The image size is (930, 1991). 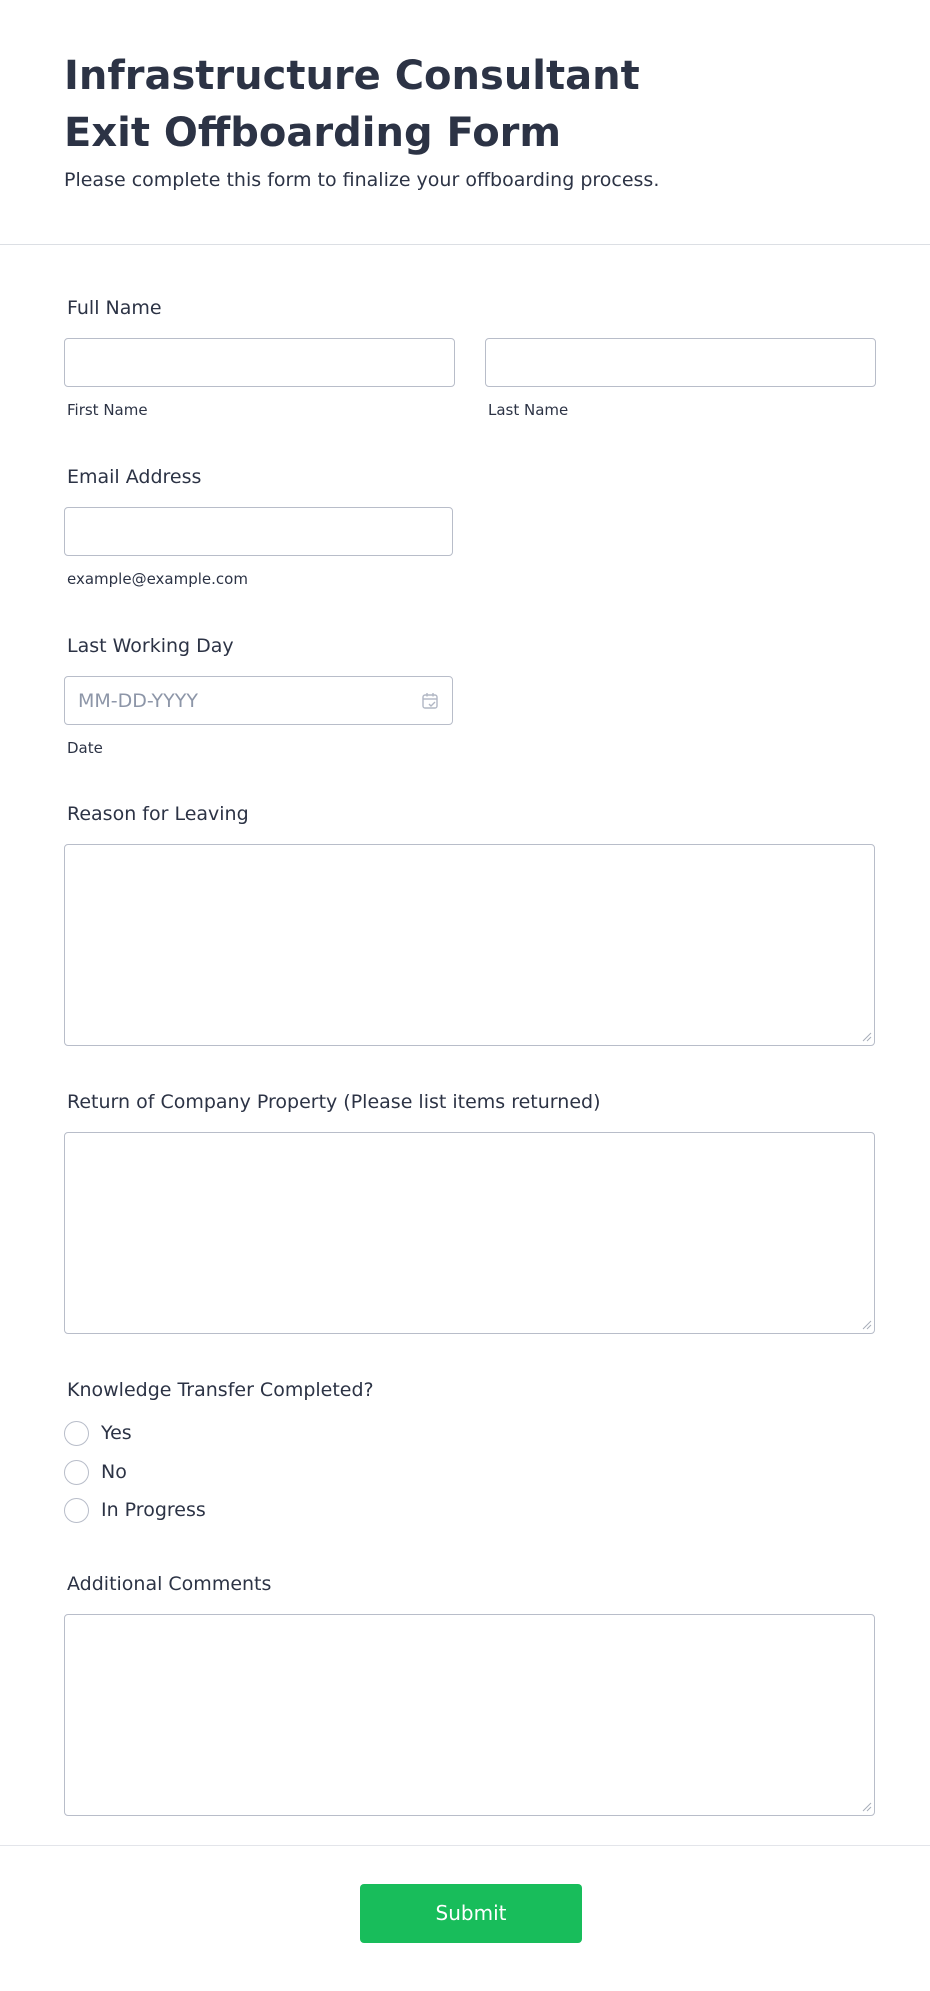 What do you see at coordinates (138, 701) in the screenshot?
I see `date-placeholder: MM-DD-YYYY` at bounding box center [138, 701].